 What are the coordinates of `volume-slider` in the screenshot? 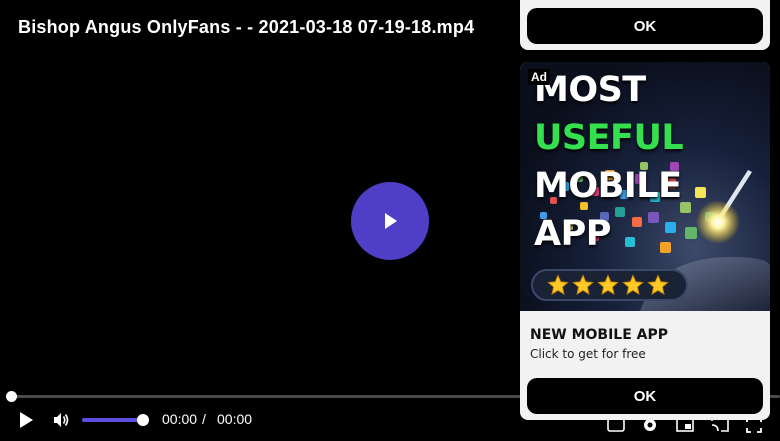 It's located at (113, 420).